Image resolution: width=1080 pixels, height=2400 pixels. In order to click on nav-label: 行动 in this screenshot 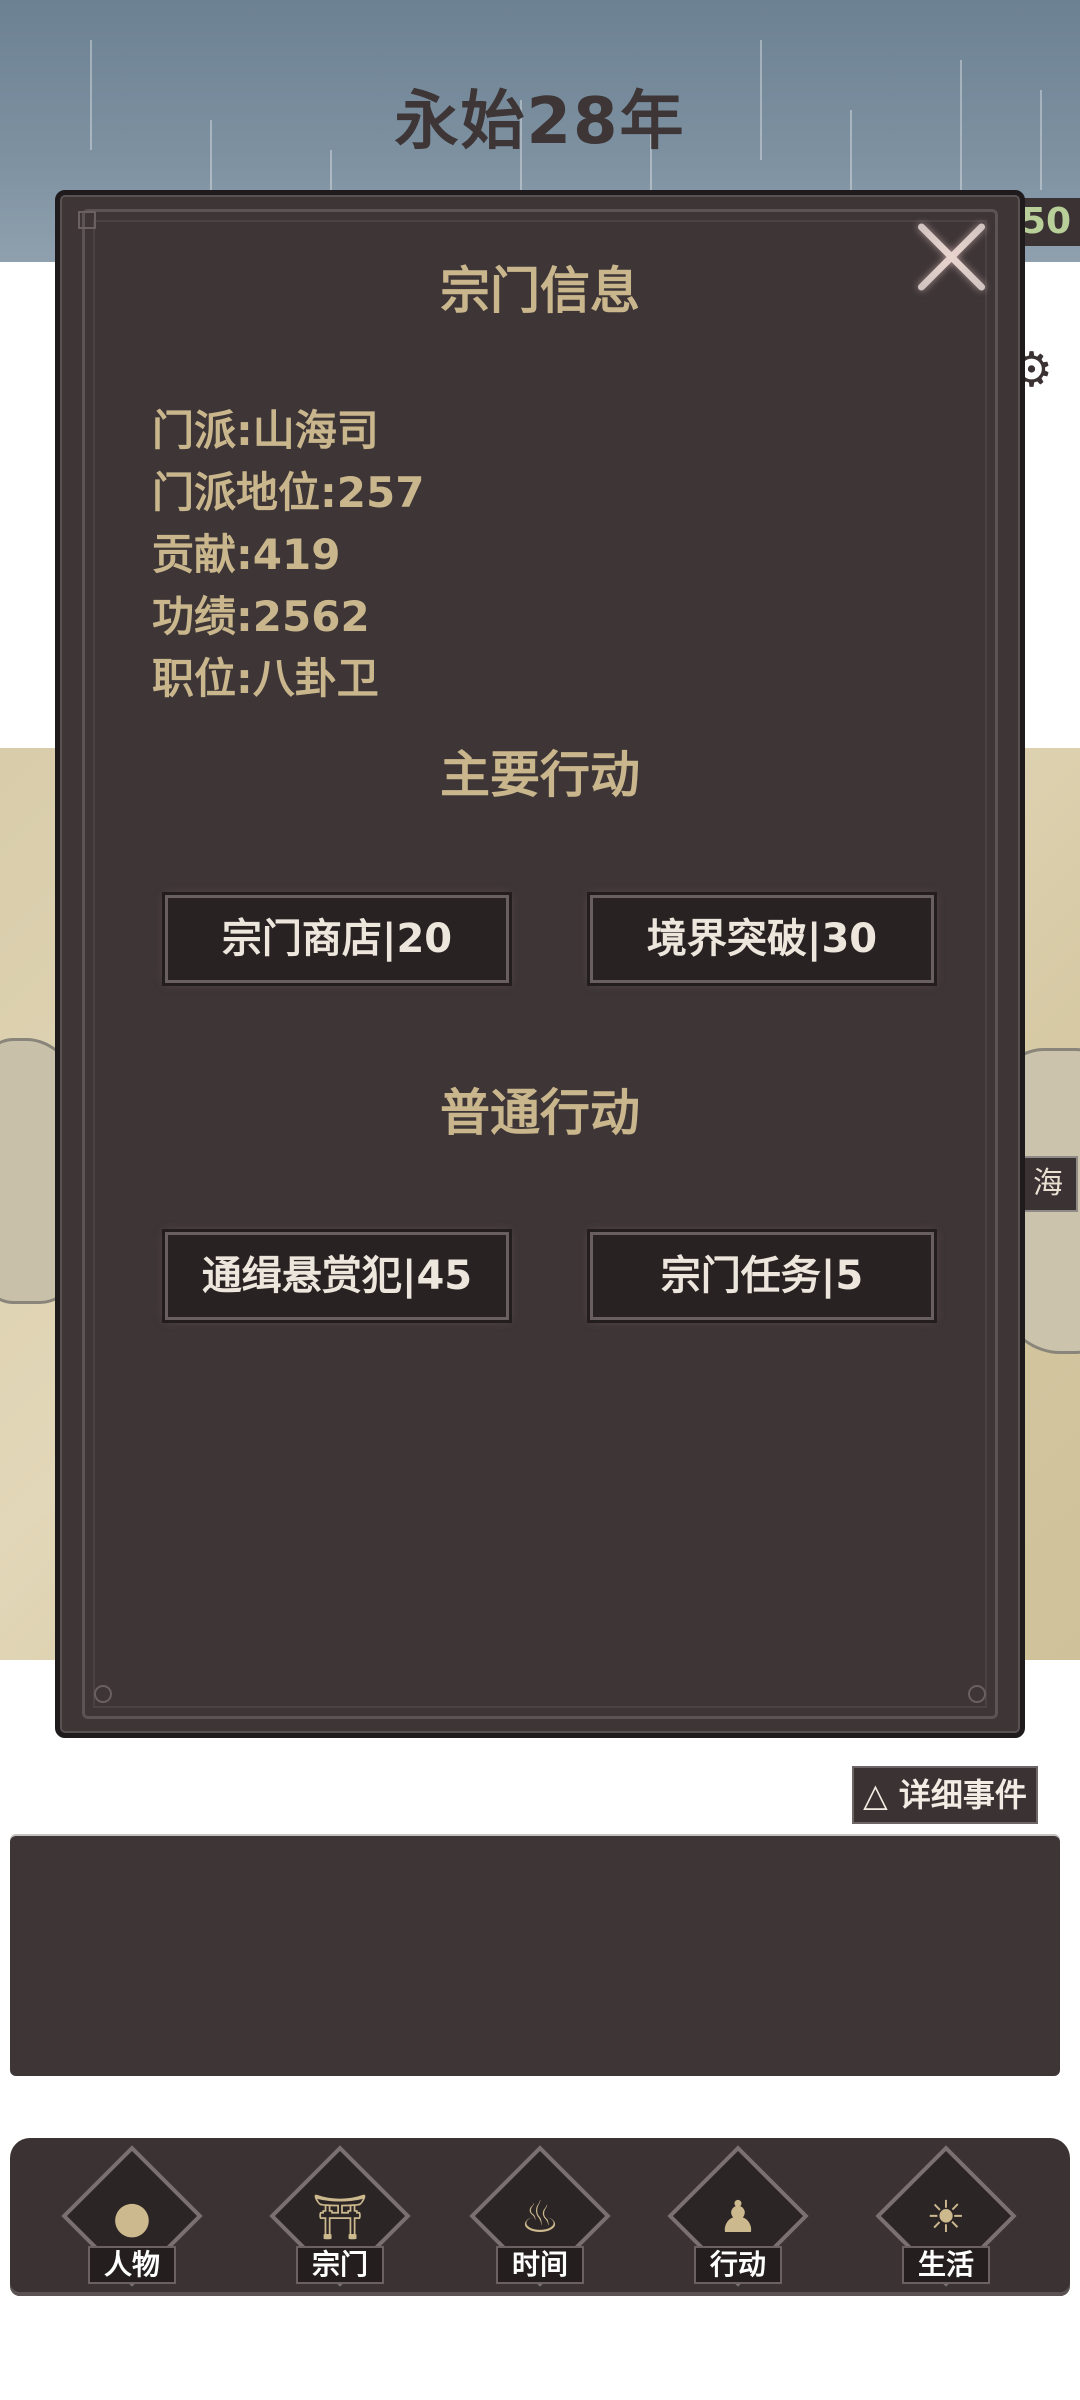, I will do `click(738, 2265)`.